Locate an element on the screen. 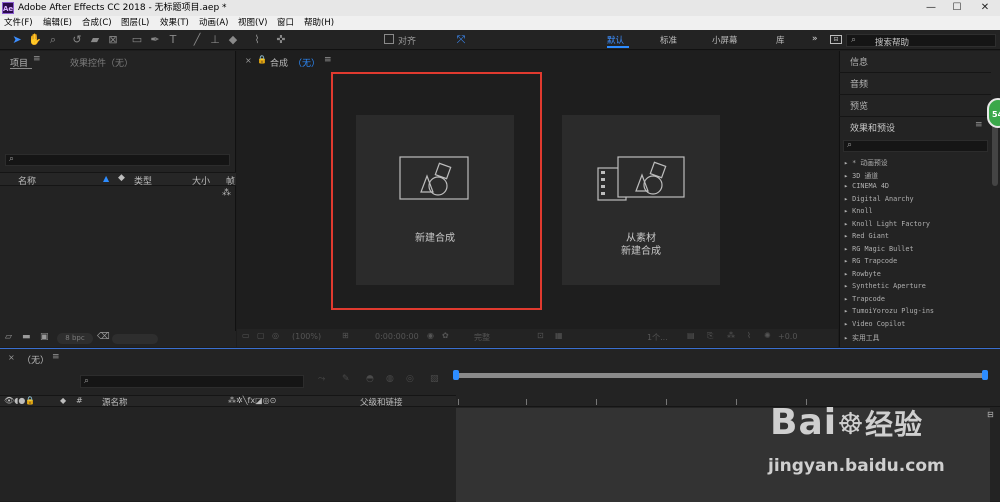 This screenshot has height=502, width=1000. column-source-name: 源名称 is located at coordinates (115, 402).